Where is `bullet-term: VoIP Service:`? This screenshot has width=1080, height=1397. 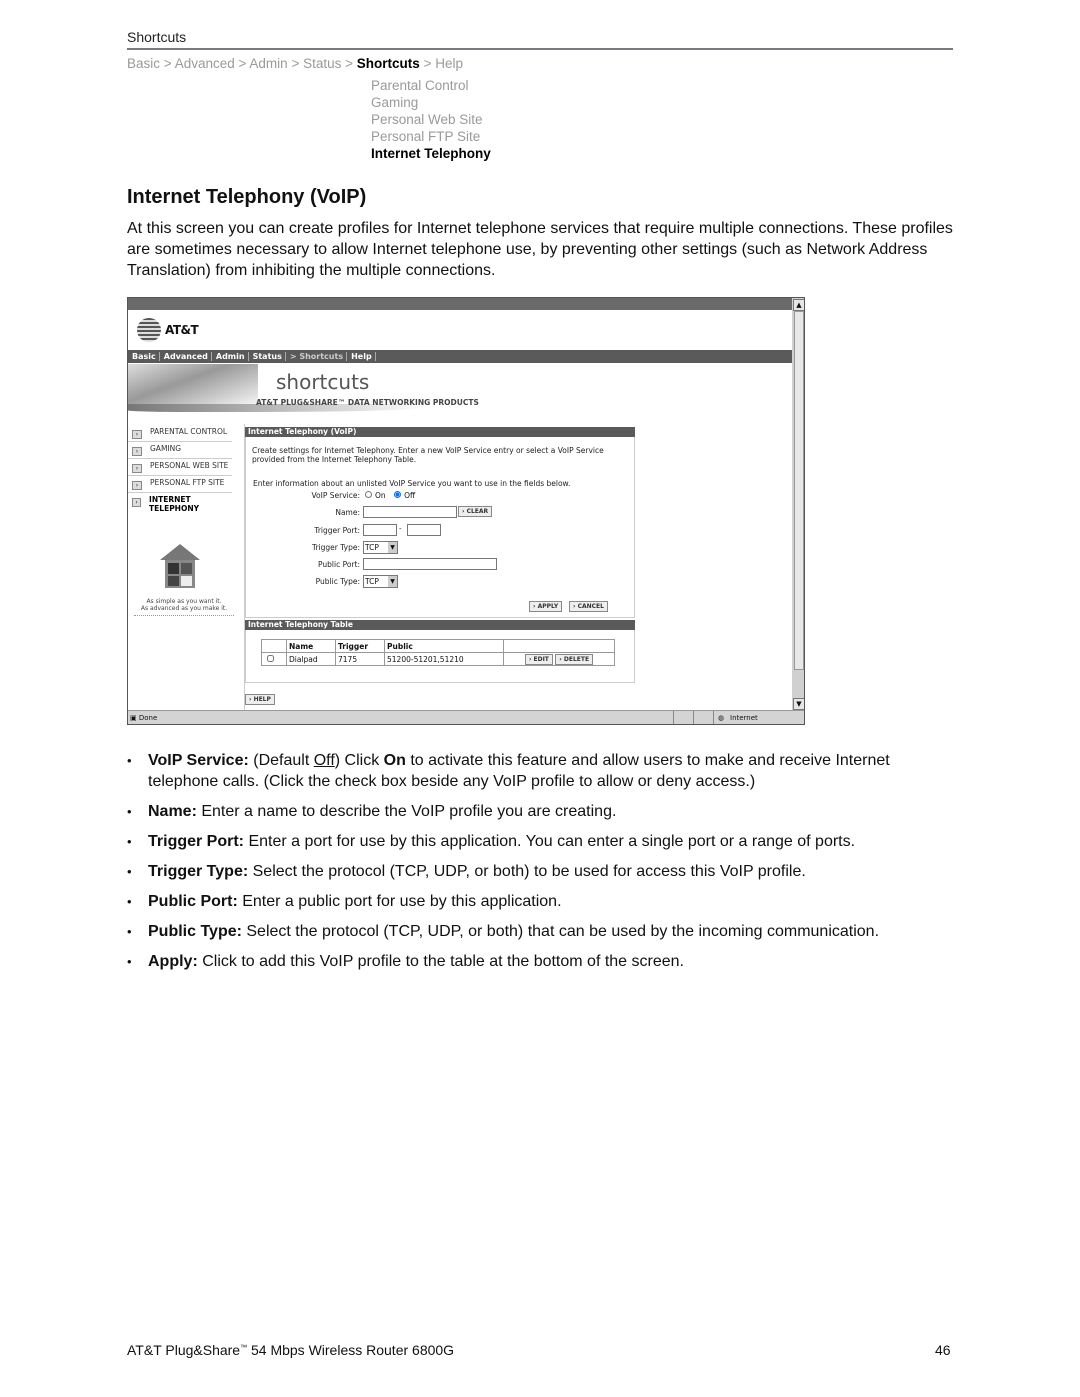
bullet-term: VoIP Service: is located at coordinates (198, 760).